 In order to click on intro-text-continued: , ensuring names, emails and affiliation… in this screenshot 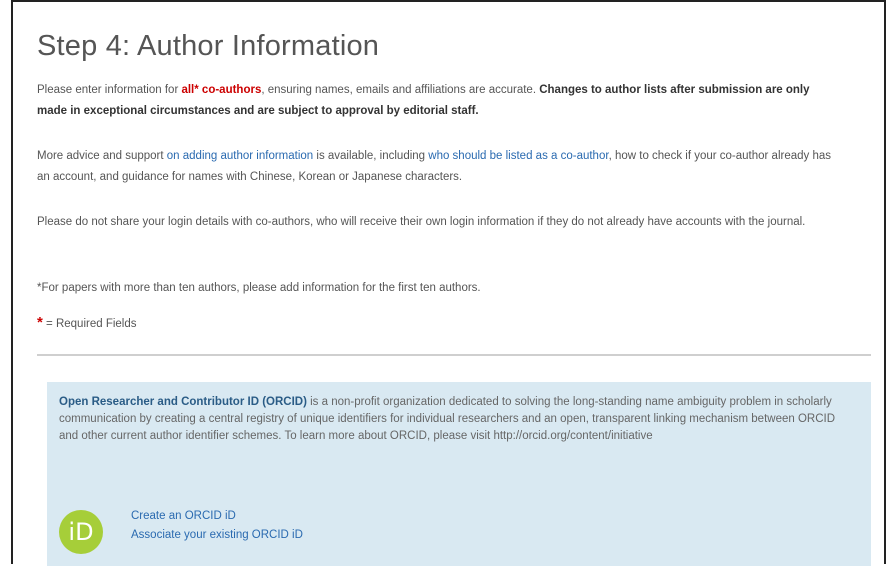, I will do `click(400, 90)`.